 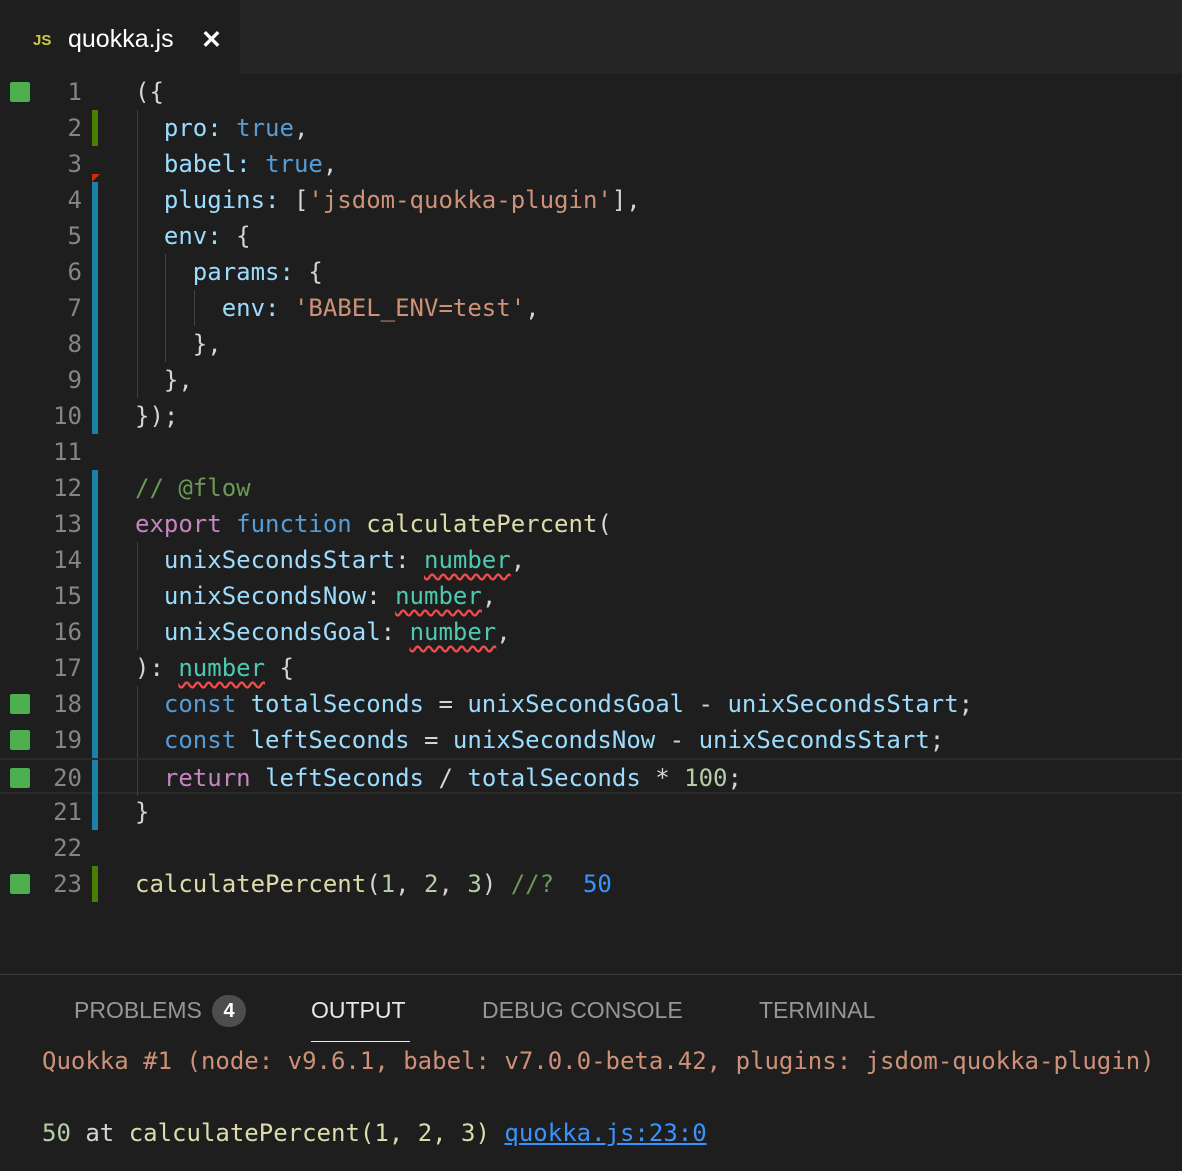 I want to click on tab-problems: PROBLEMS, so click(x=138, y=1010).